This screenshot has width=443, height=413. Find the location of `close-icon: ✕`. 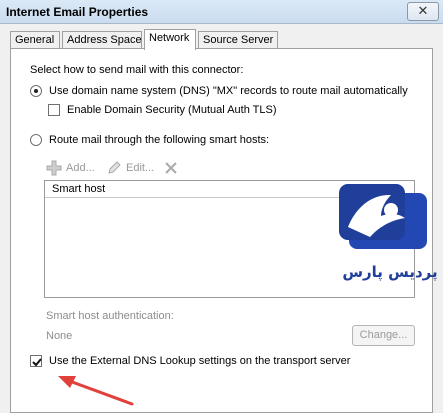

close-icon: ✕ is located at coordinates (423, 11).